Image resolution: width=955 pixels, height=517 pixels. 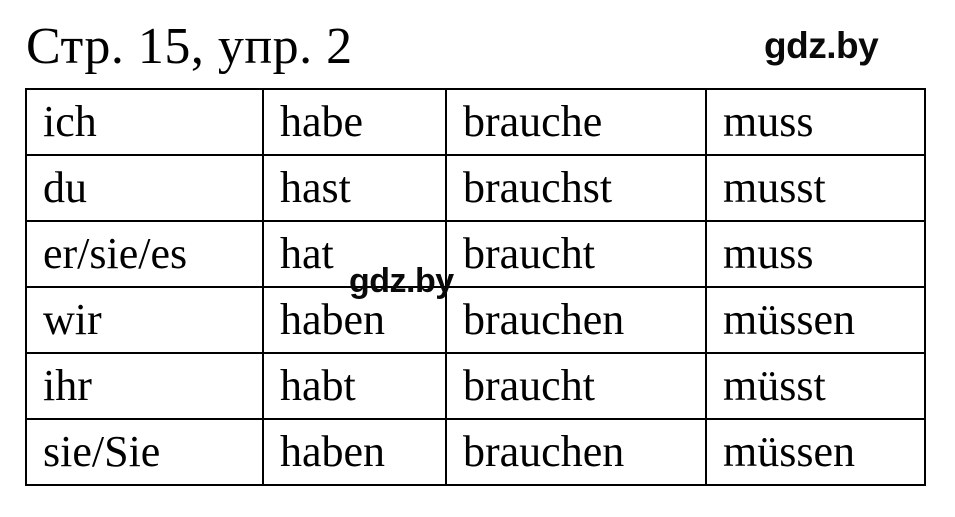 I want to click on cell-brauchen: brauche, so click(x=576, y=122).